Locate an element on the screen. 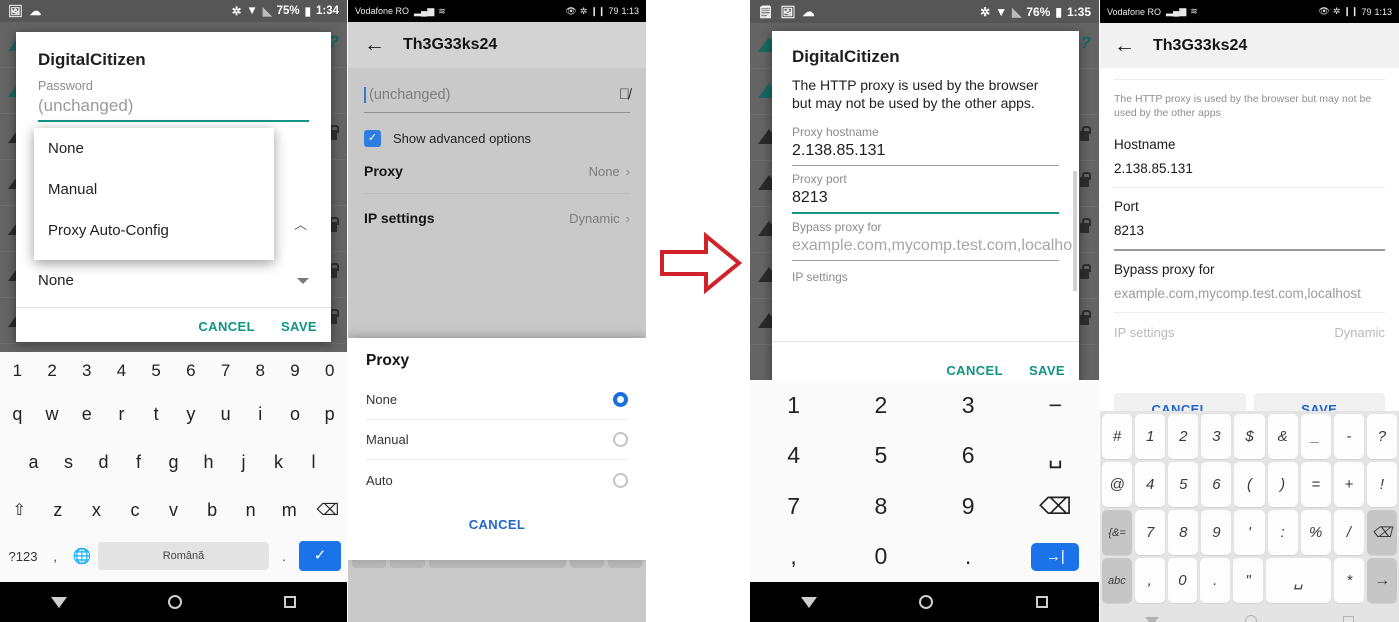 This screenshot has width=1399, height=622. checkbox-checked-icon: ✓ is located at coordinates (372, 138).